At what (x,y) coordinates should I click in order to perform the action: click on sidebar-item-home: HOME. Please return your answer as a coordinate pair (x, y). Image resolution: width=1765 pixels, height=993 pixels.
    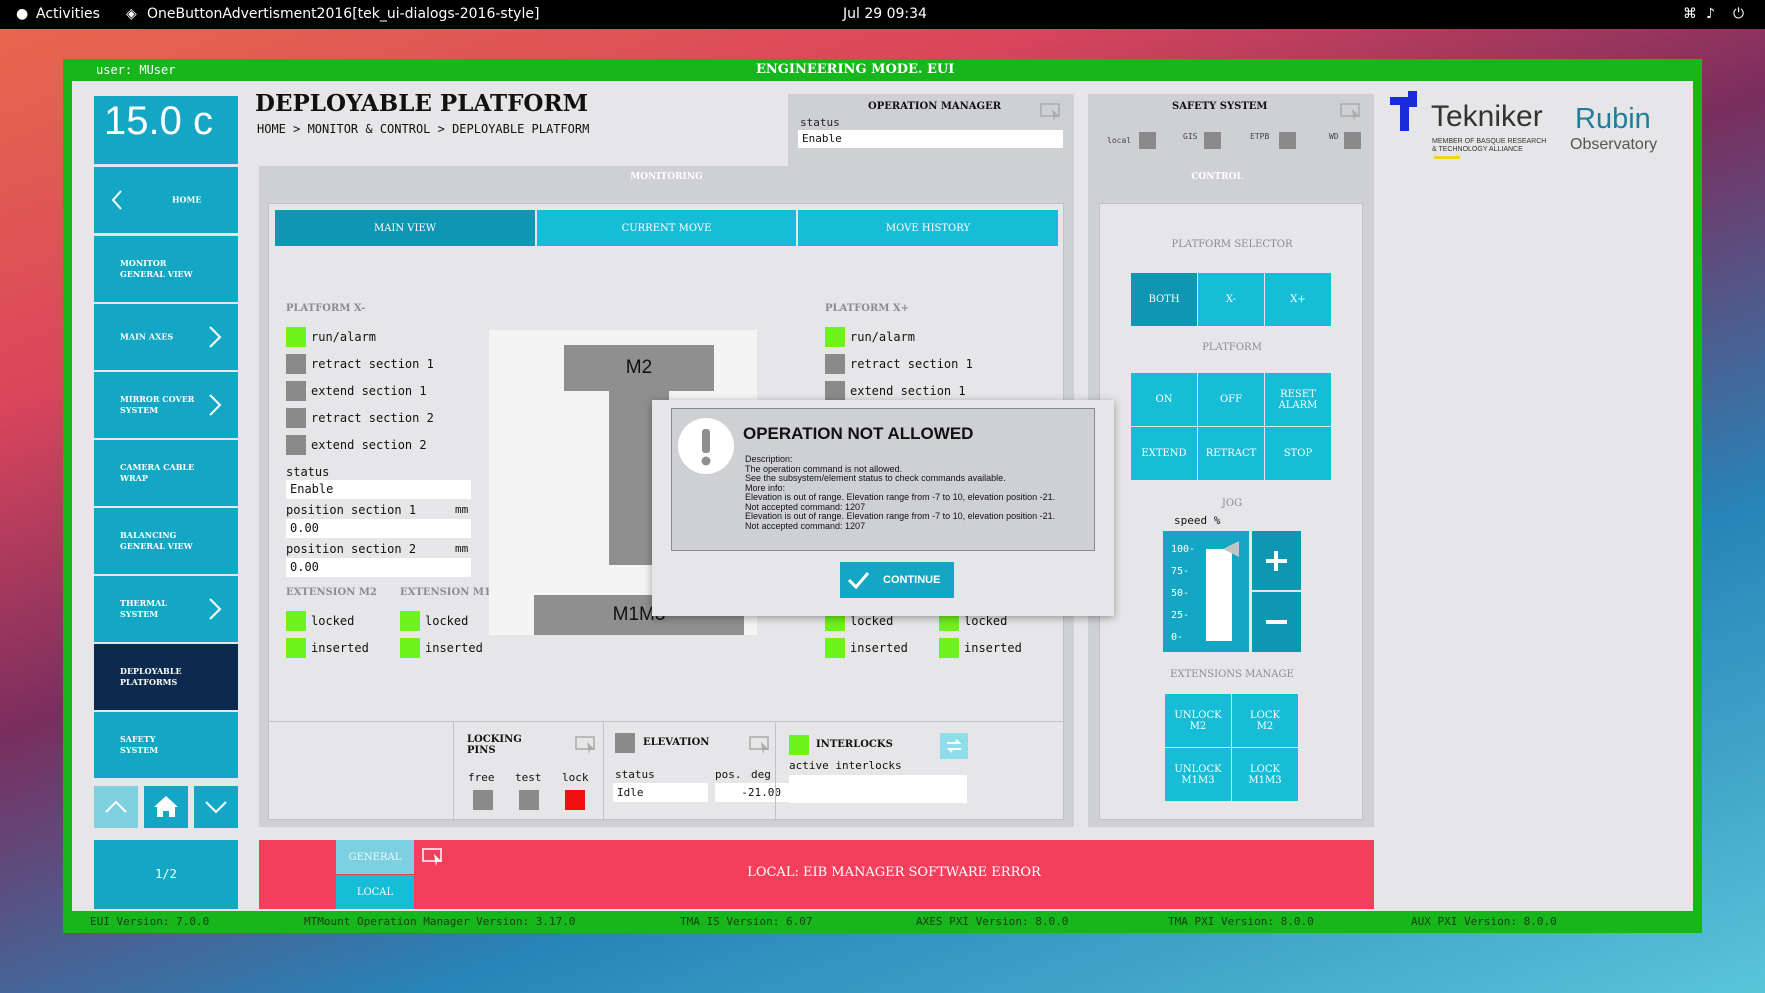
    Looking at the image, I should click on (166, 200).